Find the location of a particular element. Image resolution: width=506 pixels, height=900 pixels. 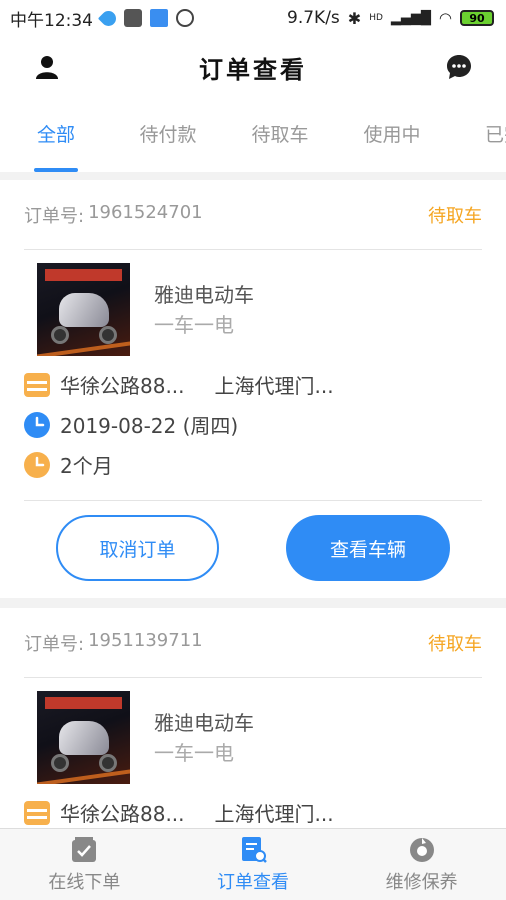

network-speed: 9.7K/s is located at coordinates (313, 18).